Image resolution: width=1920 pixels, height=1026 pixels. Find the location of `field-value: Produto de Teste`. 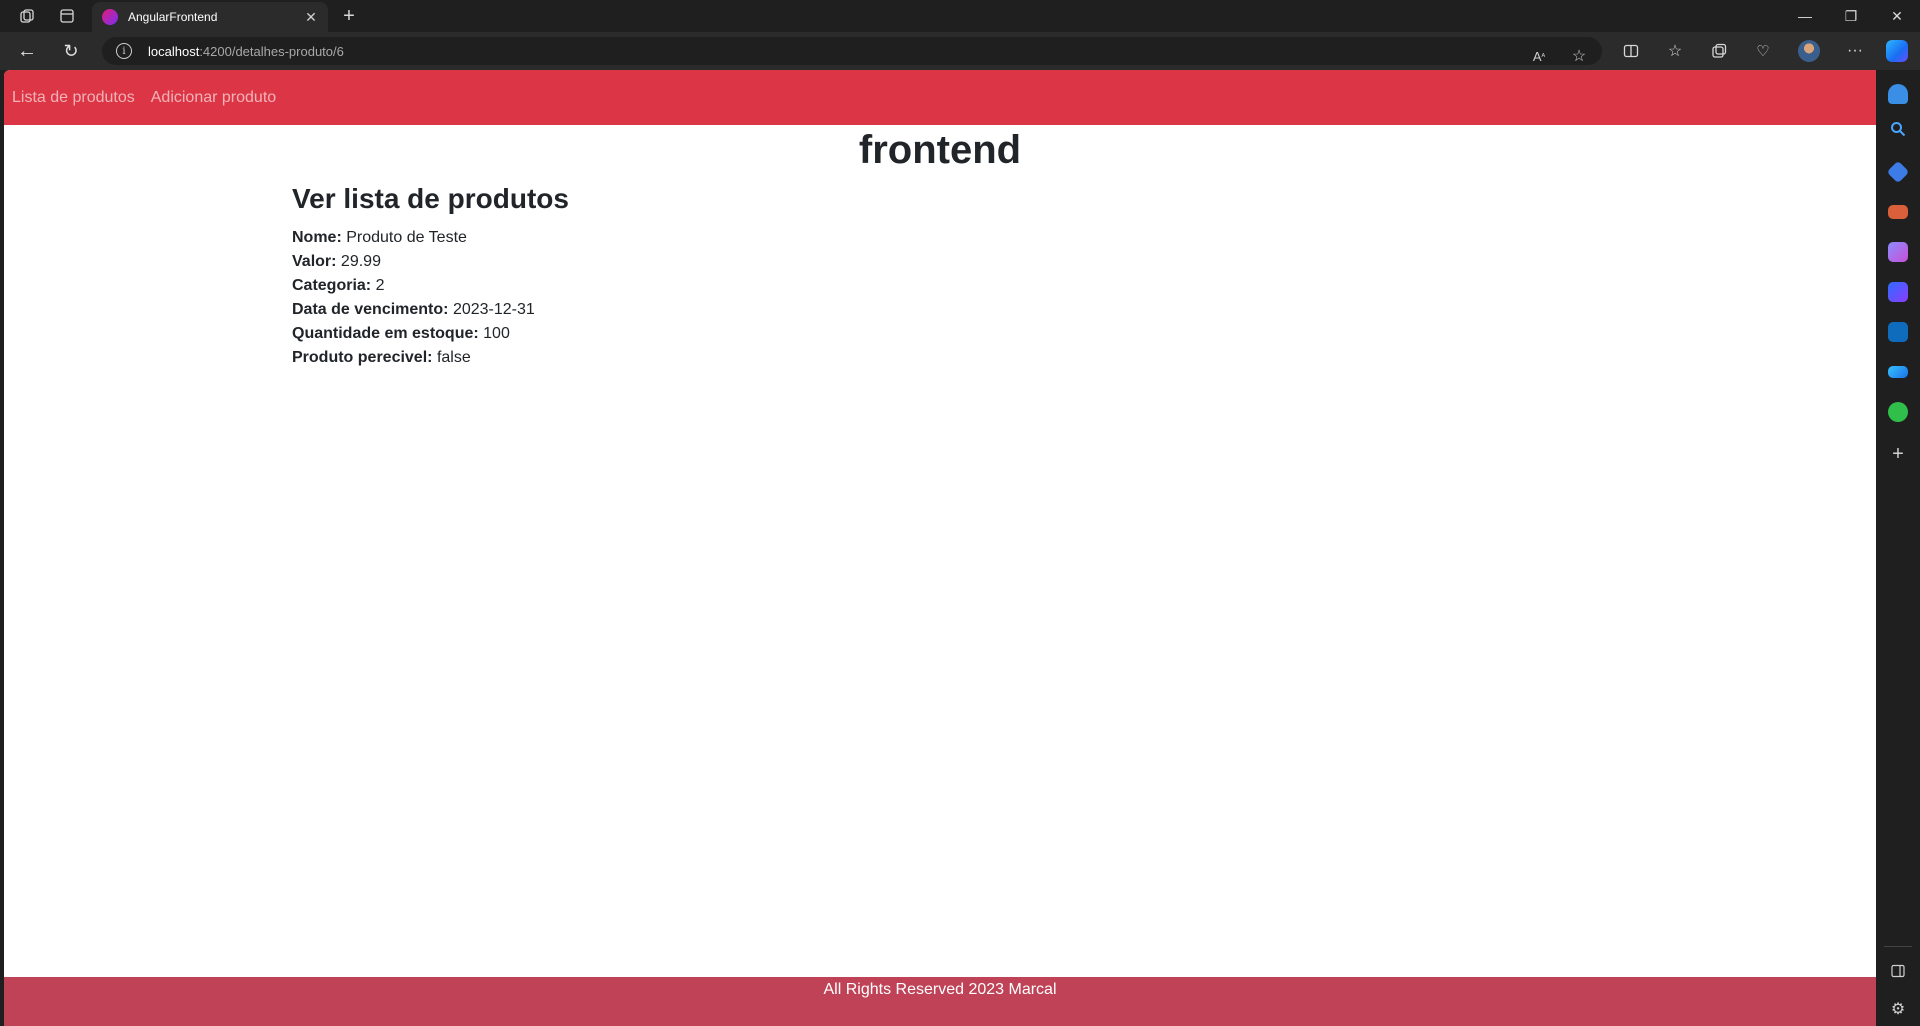

field-value: Produto de Teste is located at coordinates (406, 237).